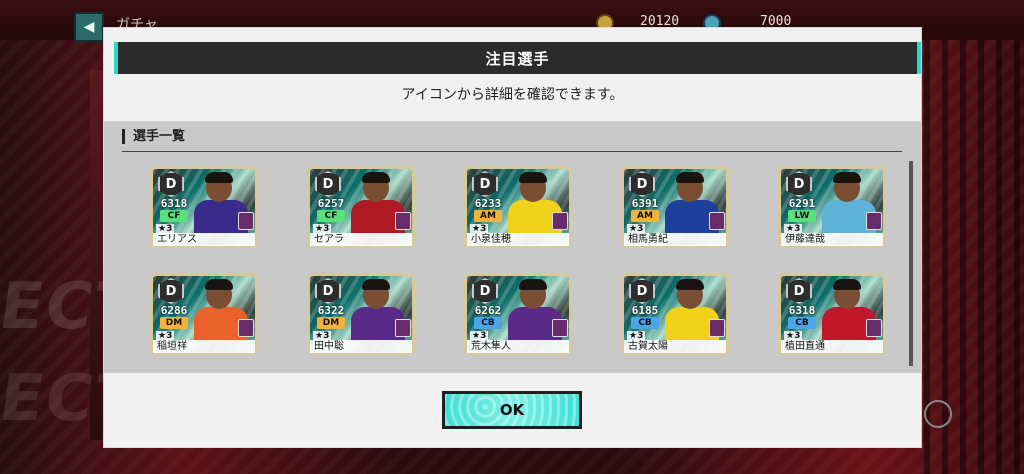  What do you see at coordinates (361, 314) in the screenshot?
I see `player-card: D 6322 DM ★3 田中聡` at bounding box center [361, 314].